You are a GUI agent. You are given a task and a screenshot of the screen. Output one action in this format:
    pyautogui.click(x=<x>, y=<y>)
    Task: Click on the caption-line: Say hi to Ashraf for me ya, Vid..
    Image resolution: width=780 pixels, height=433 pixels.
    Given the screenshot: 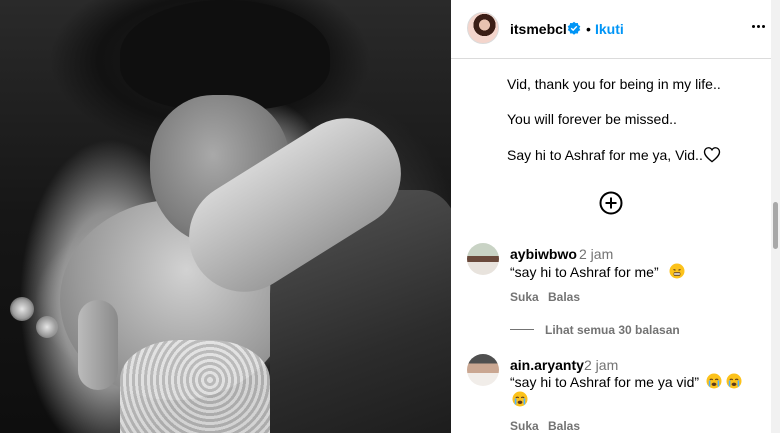 What is the action you would take?
    pyautogui.click(x=605, y=155)
    